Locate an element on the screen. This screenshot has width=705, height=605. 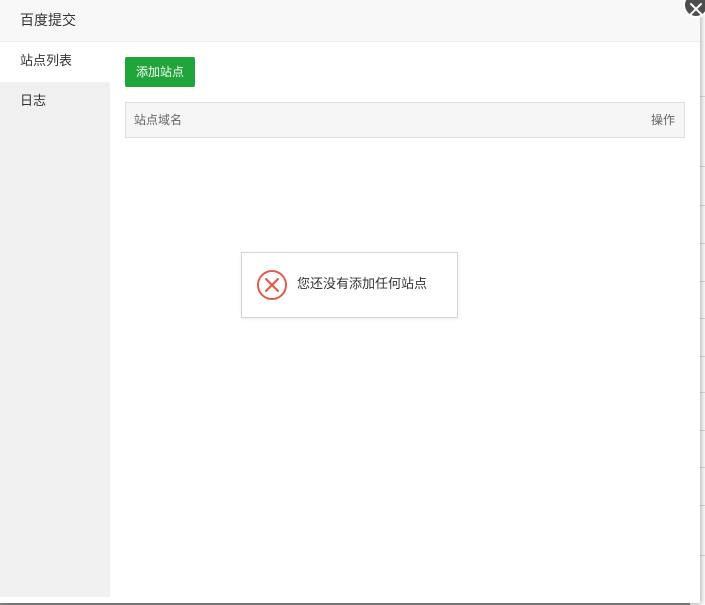
sidebar-item-log: 日志 is located at coordinates (55, 102).